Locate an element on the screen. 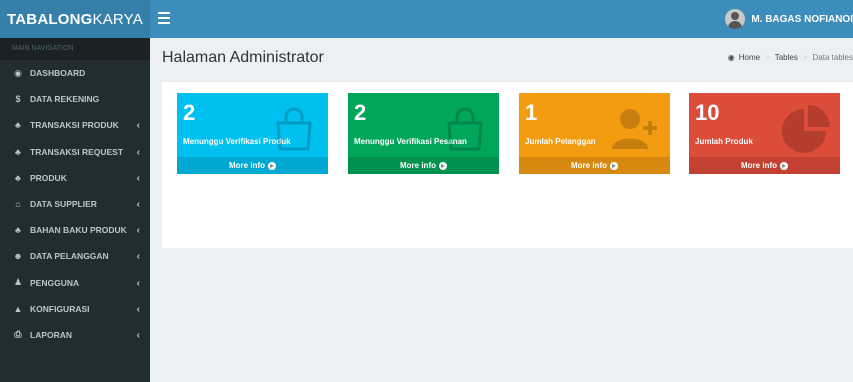 Image resolution: width=853 pixels, height=382 pixels. breadcrumb: ◉ Home > Tables > Data tables is located at coordinates (790, 57).